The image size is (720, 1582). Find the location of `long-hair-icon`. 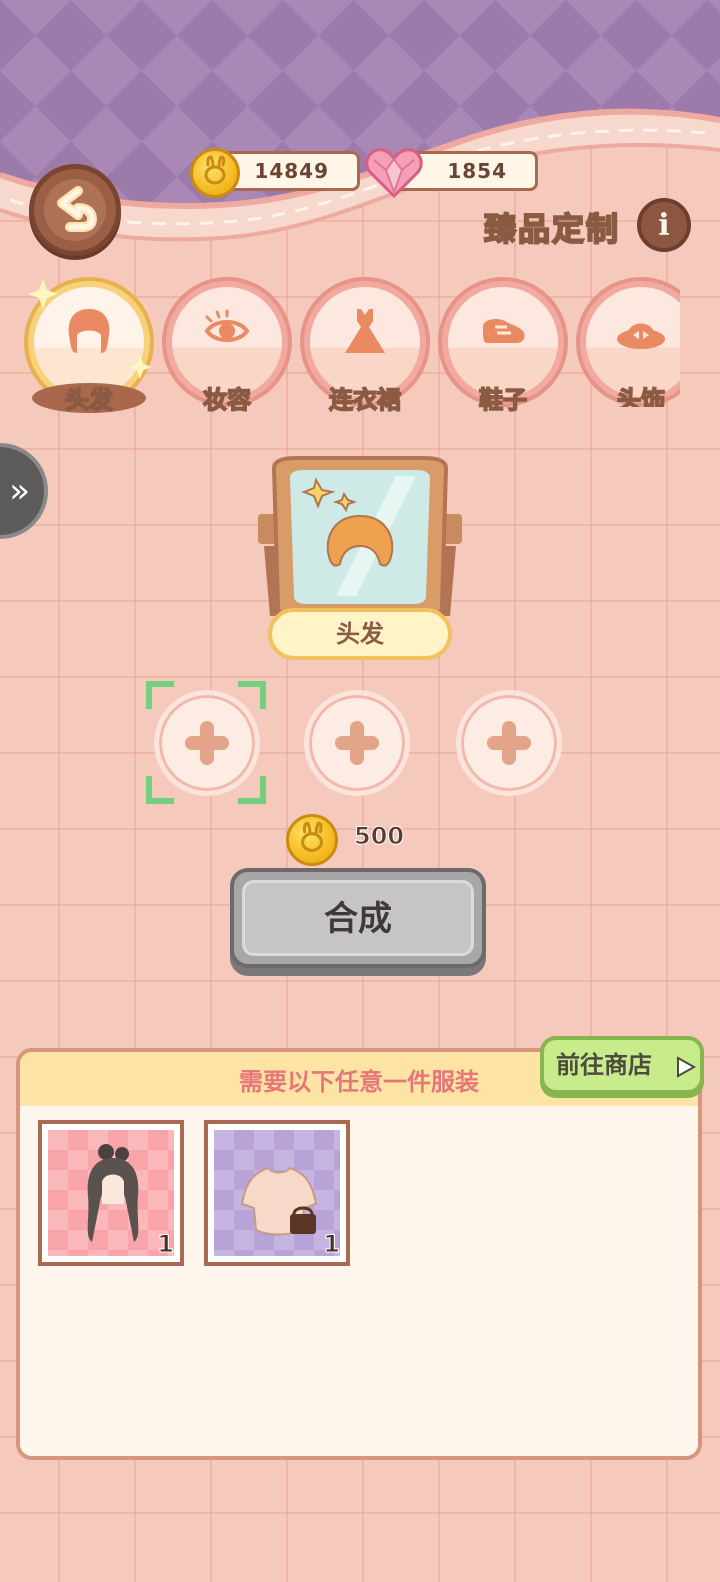

long-hair-icon is located at coordinates (113, 1193).